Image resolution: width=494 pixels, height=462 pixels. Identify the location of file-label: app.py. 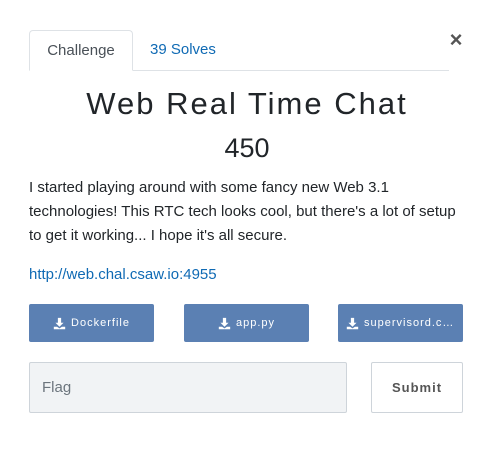
(255, 323).